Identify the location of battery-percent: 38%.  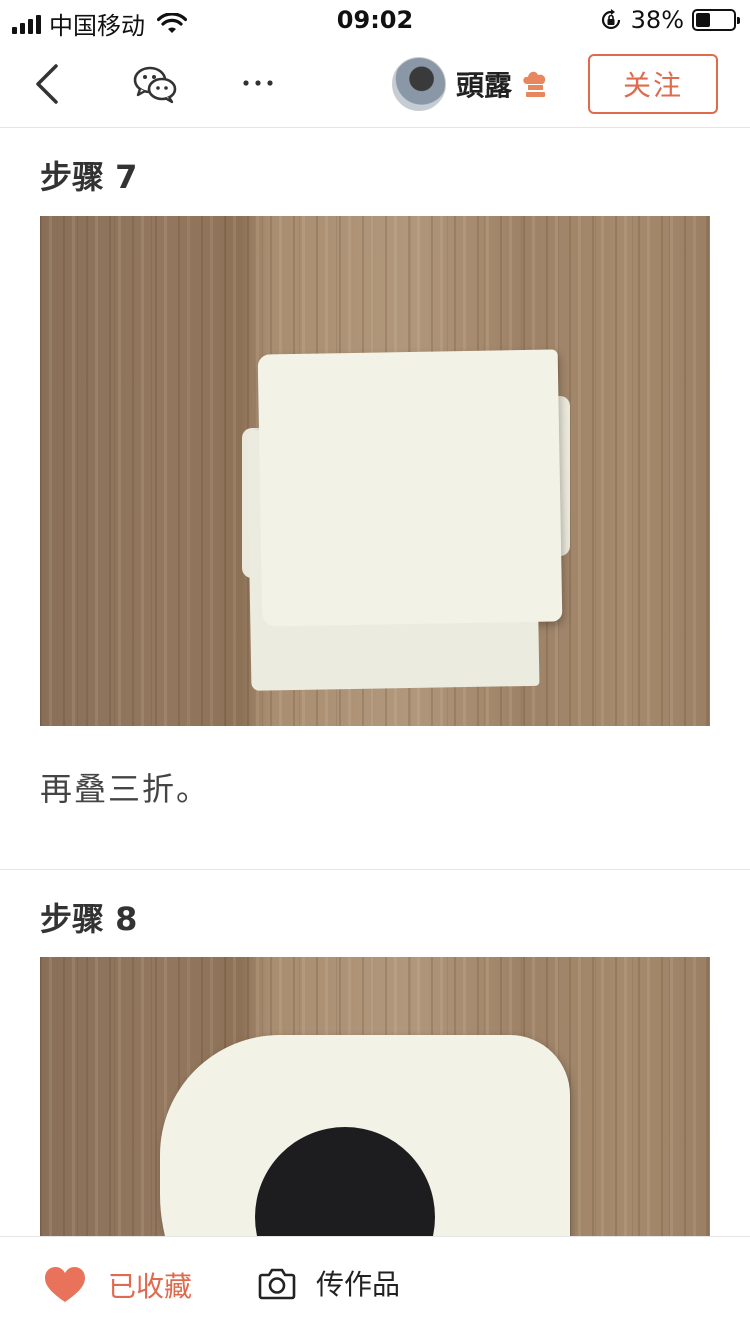
(657, 20).